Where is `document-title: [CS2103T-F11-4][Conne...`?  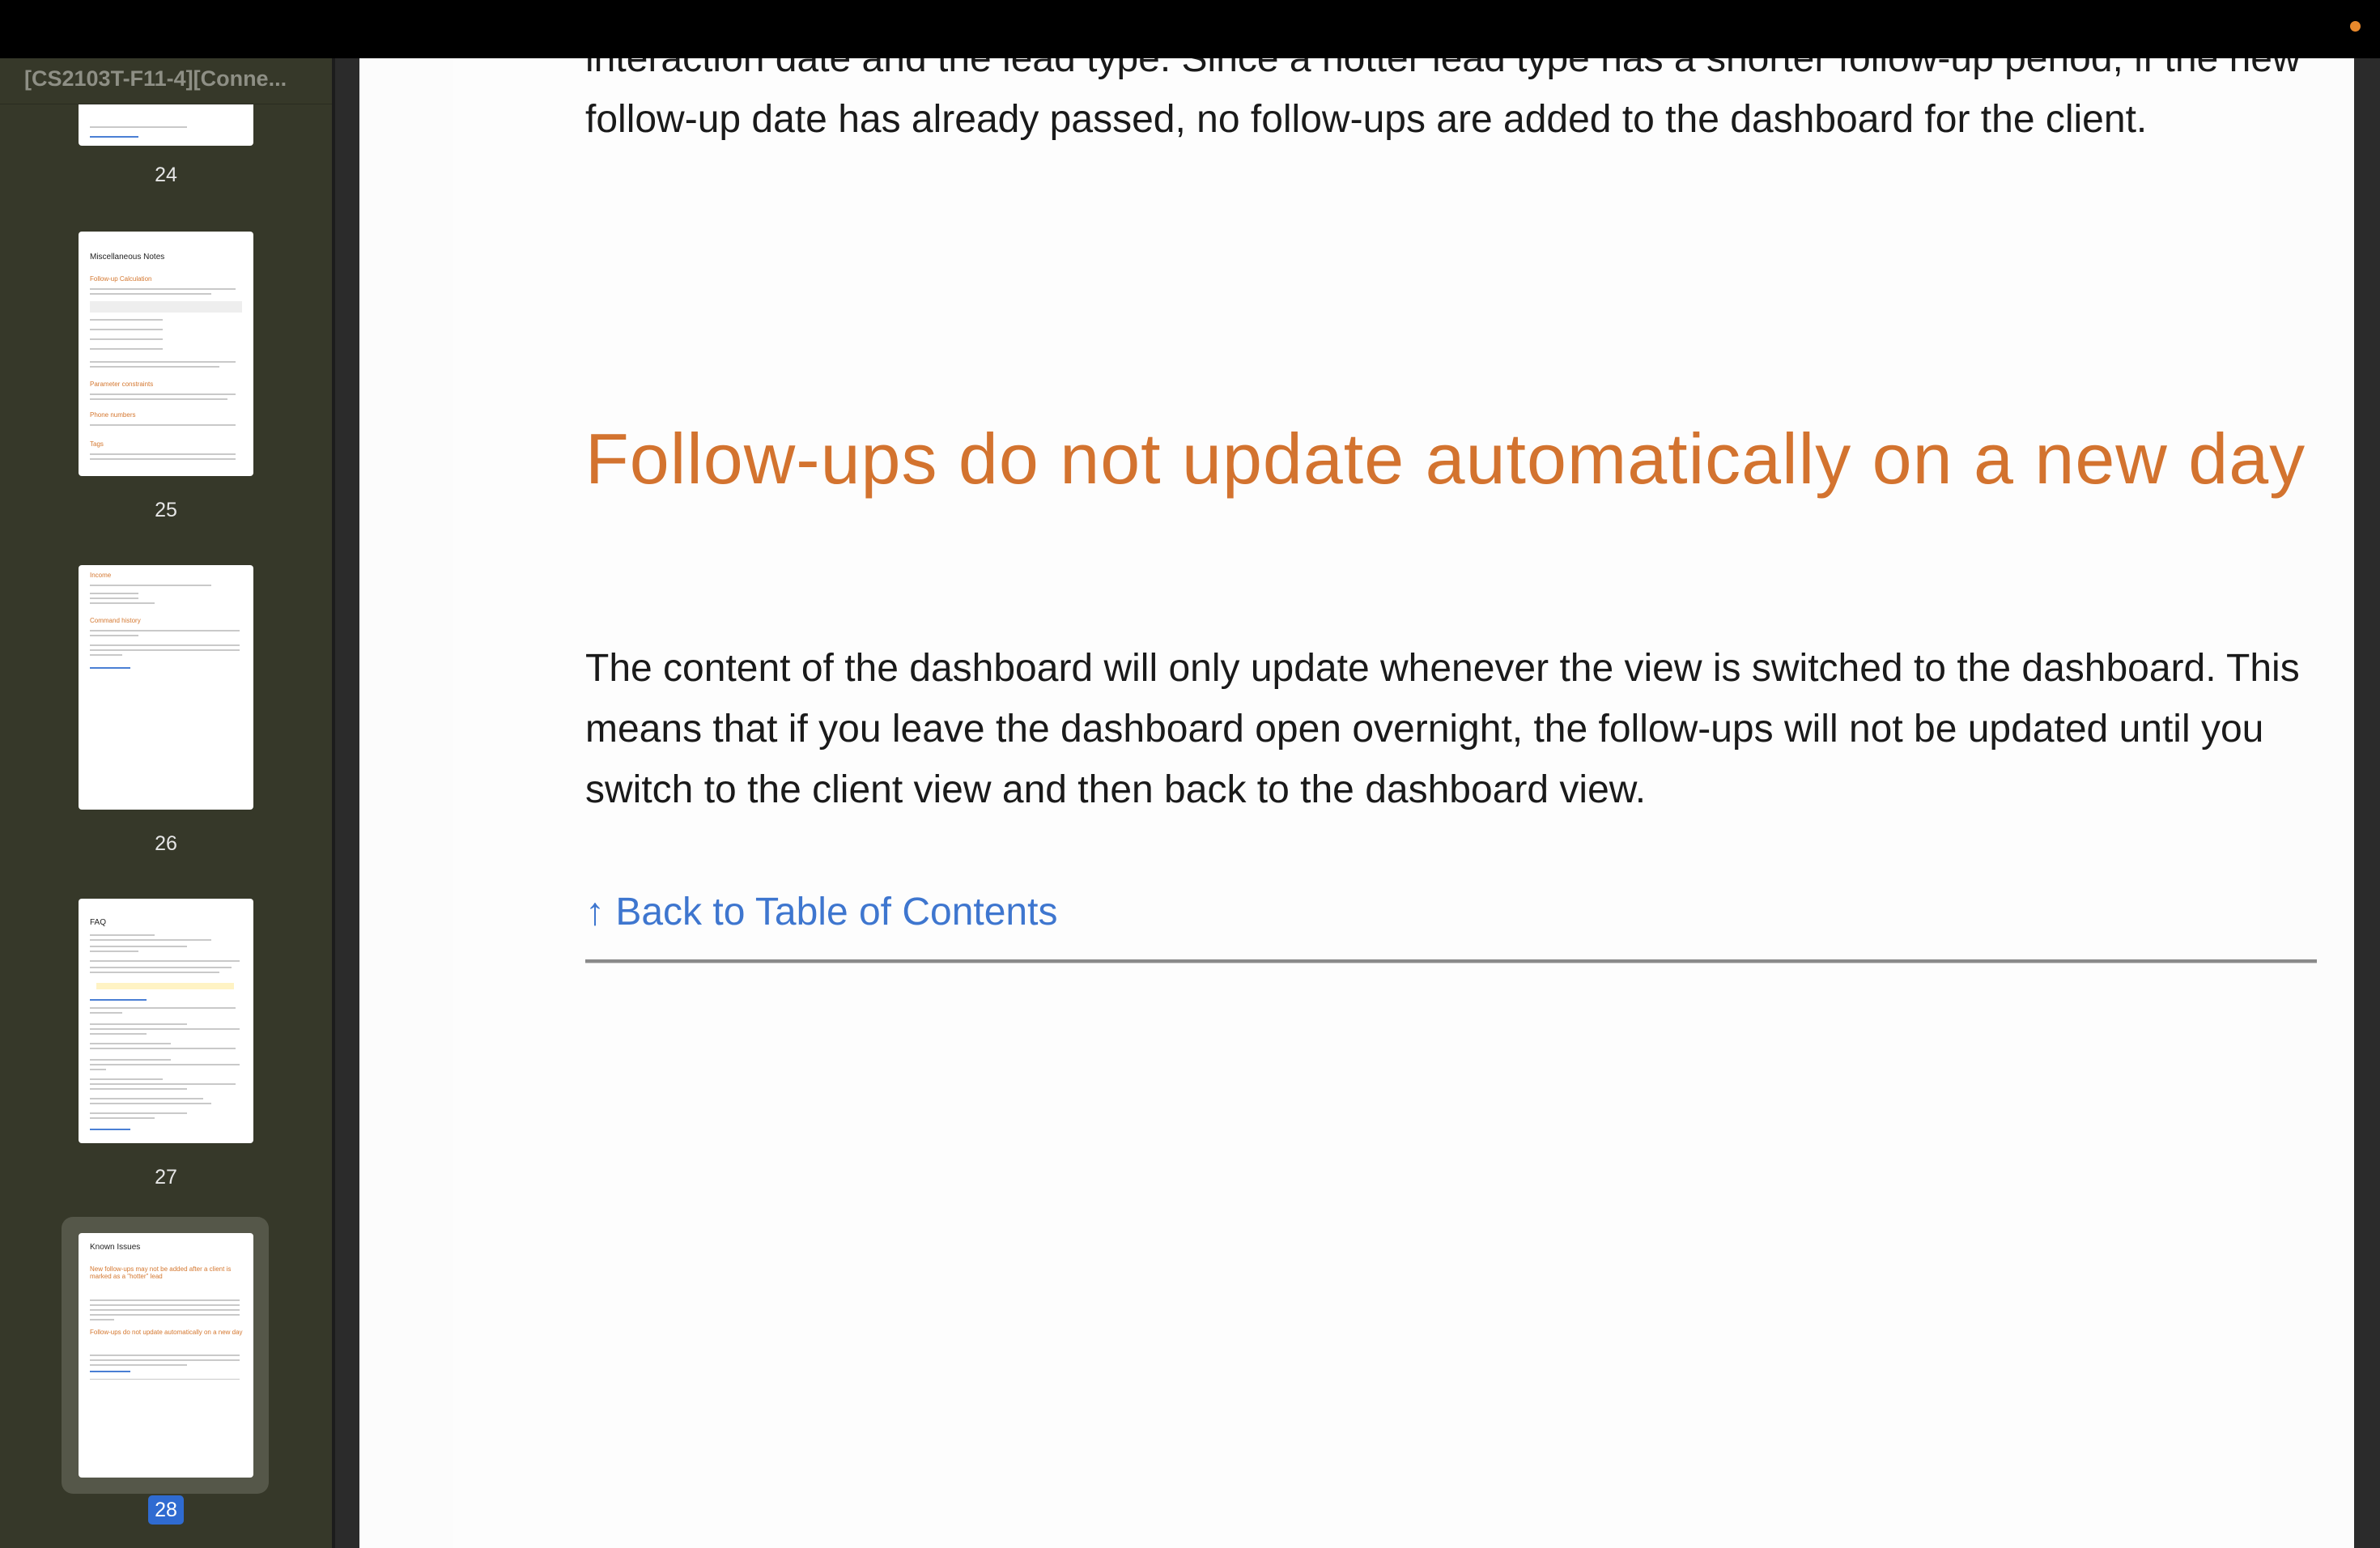
document-title: [CS2103T-F11-4][Conne... is located at coordinates (155, 79).